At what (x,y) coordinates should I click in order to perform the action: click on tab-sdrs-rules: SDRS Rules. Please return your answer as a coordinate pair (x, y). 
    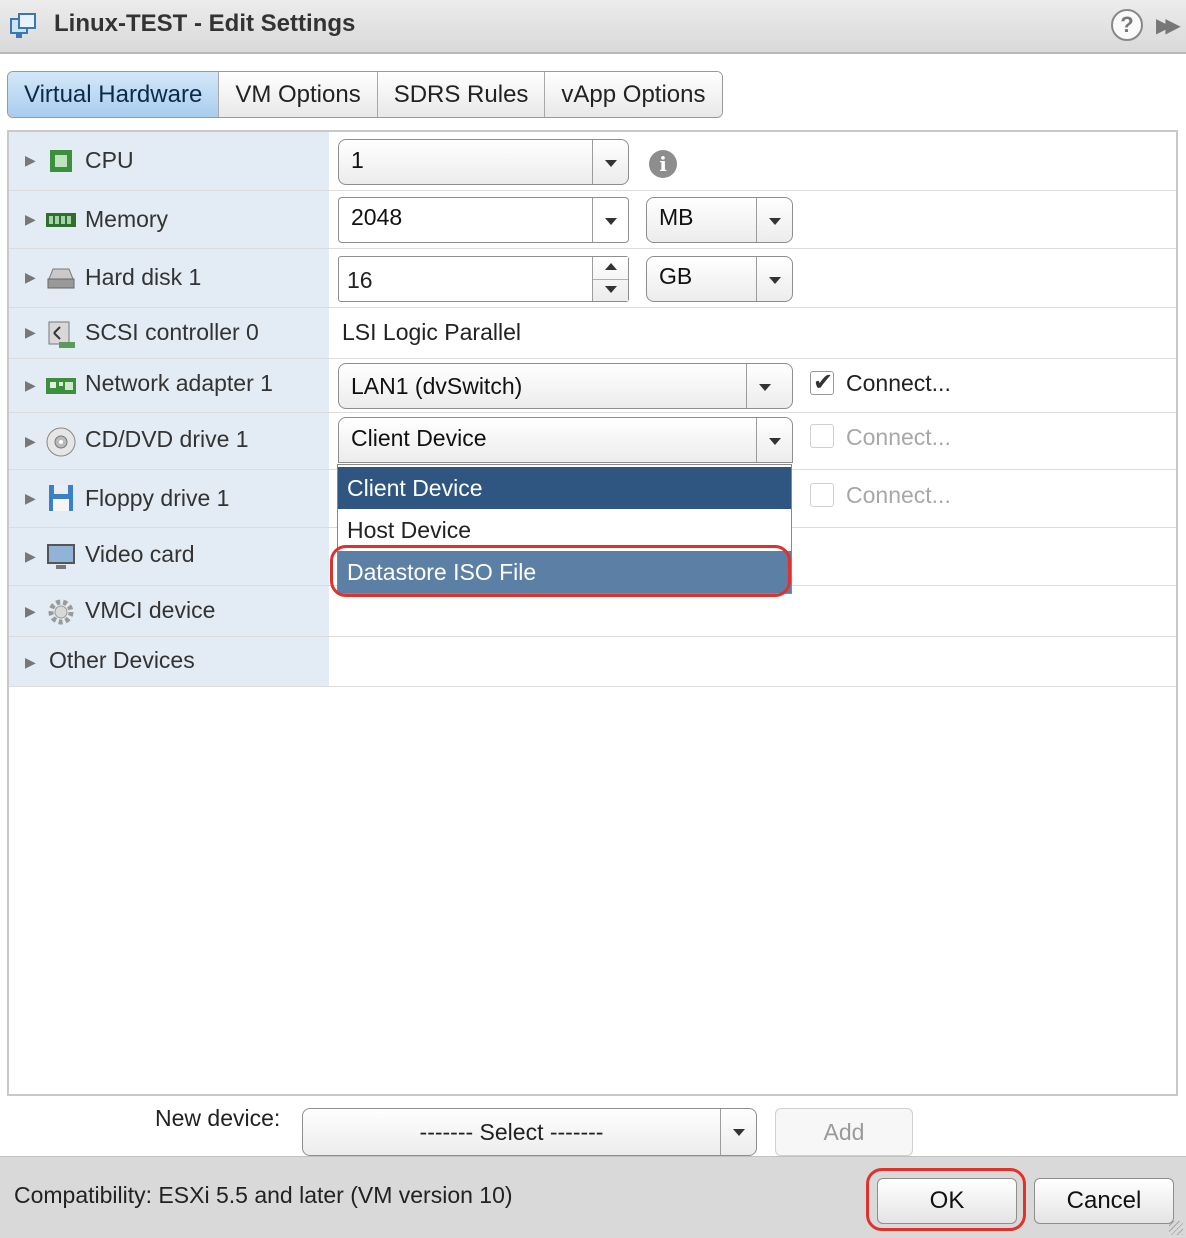
    Looking at the image, I should click on (461, 94).